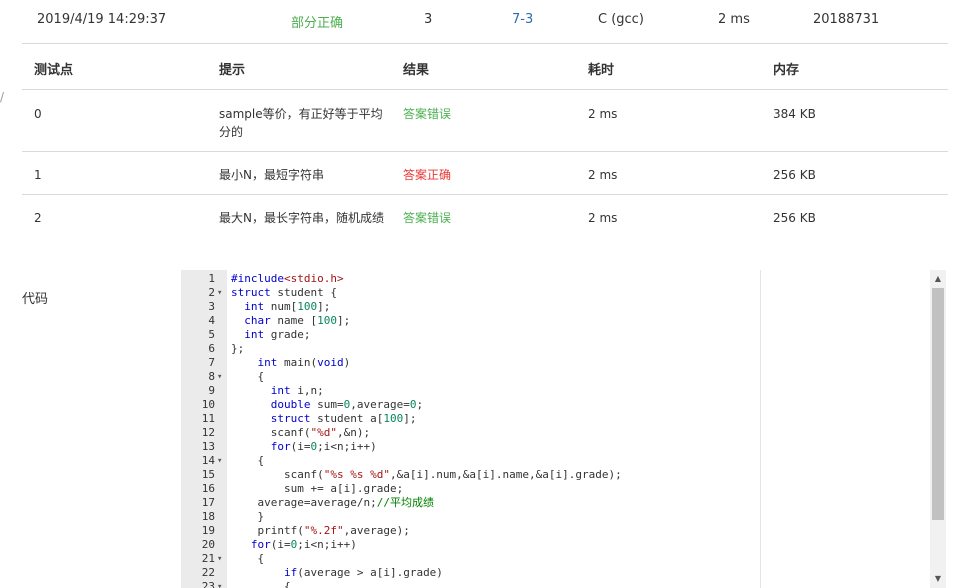 This screenshot has width=957, height=588. What do you see at coordinates (427, 175) in the screenshot?
I see `row-result: 答案正确` at bounding box center [427, 175].